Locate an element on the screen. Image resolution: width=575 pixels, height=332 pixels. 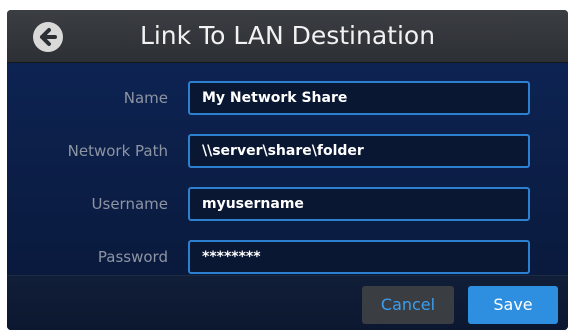
network-path-label: Network Path is located at coordinates (117, 151).